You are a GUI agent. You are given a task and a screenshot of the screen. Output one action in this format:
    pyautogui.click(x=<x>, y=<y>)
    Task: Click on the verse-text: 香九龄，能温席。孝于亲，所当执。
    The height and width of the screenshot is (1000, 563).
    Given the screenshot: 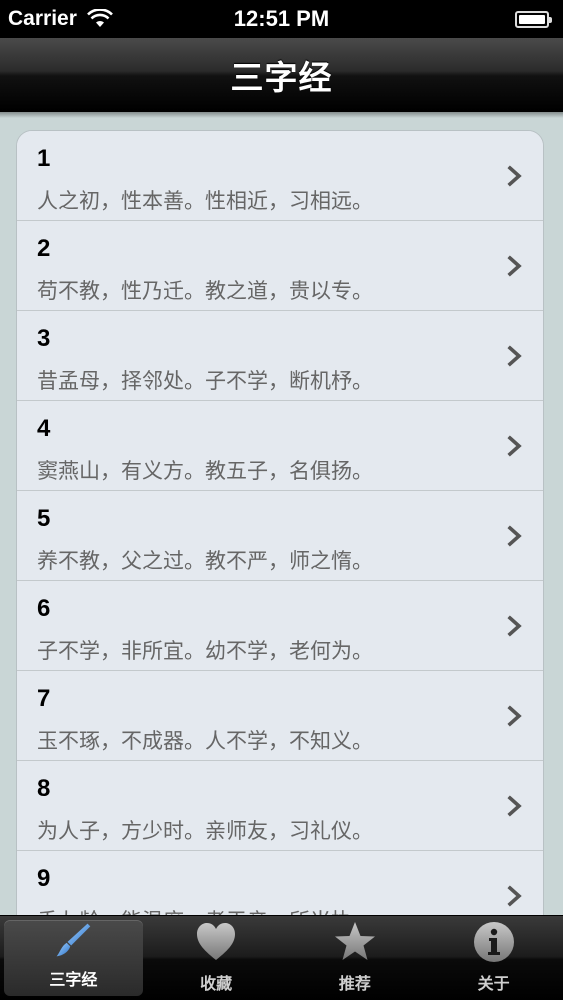 What is the action you would take?
    pyautogui.click(x=205, y=910)
    